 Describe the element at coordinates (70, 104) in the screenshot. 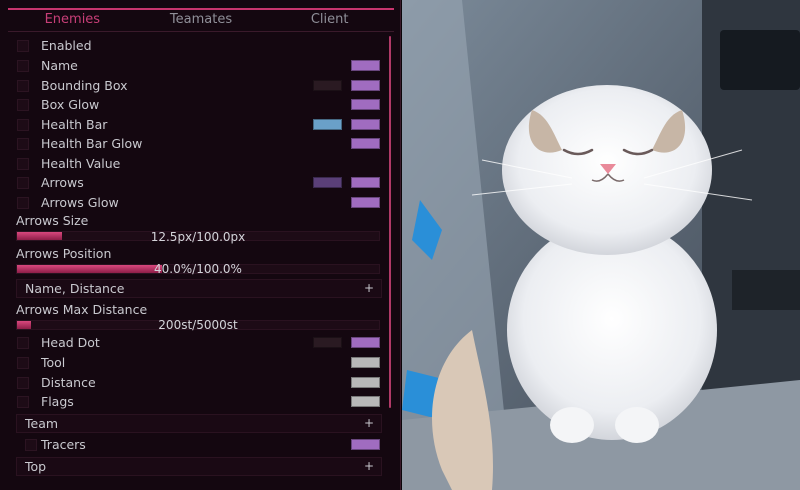

I see `box-glow-label: Box Glow` at that location.